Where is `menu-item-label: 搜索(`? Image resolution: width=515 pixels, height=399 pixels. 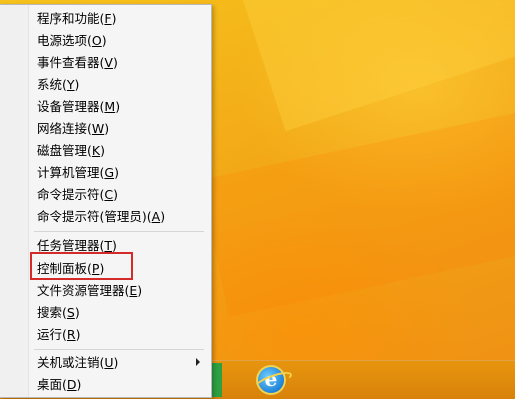 menu-item-label: 搜索( is located at coordinates (52, 312).